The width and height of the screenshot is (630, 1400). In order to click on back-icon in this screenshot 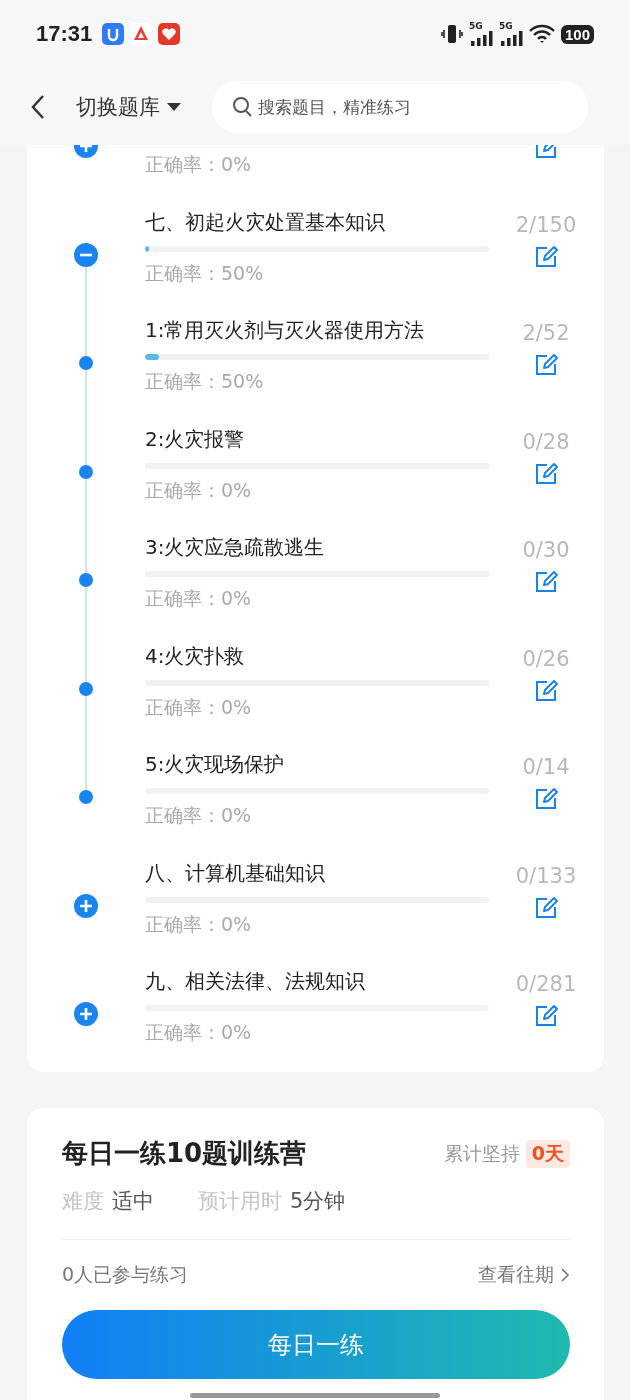, I will do `click(38, 106)`.